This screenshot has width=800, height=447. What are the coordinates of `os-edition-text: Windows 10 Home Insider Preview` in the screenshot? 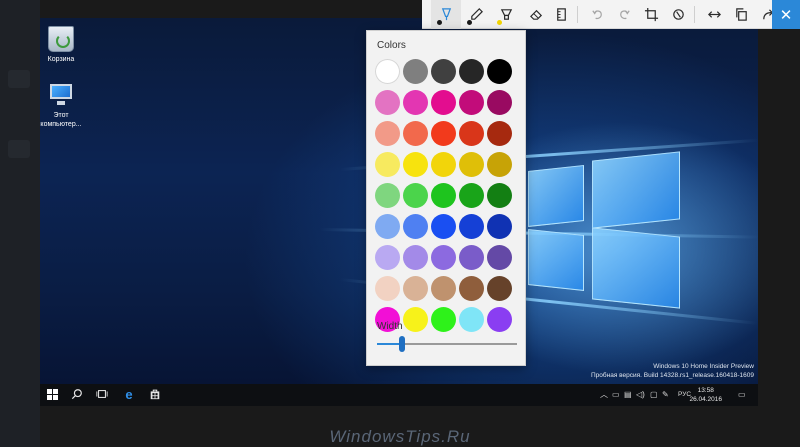 It's located at (703, 366).